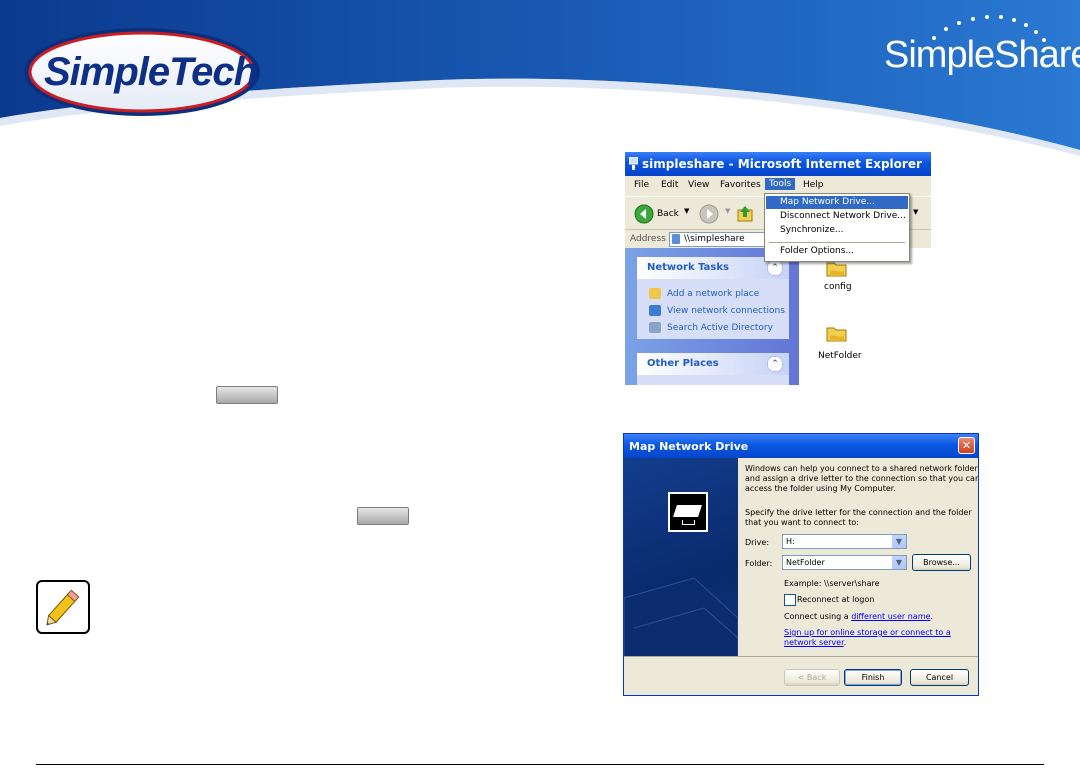 Image resolution: width=1080 pixels, height=773 pixels. Describe the element at coordinates (681, 617) in the screenshot. I see `decorative-art` at that location.